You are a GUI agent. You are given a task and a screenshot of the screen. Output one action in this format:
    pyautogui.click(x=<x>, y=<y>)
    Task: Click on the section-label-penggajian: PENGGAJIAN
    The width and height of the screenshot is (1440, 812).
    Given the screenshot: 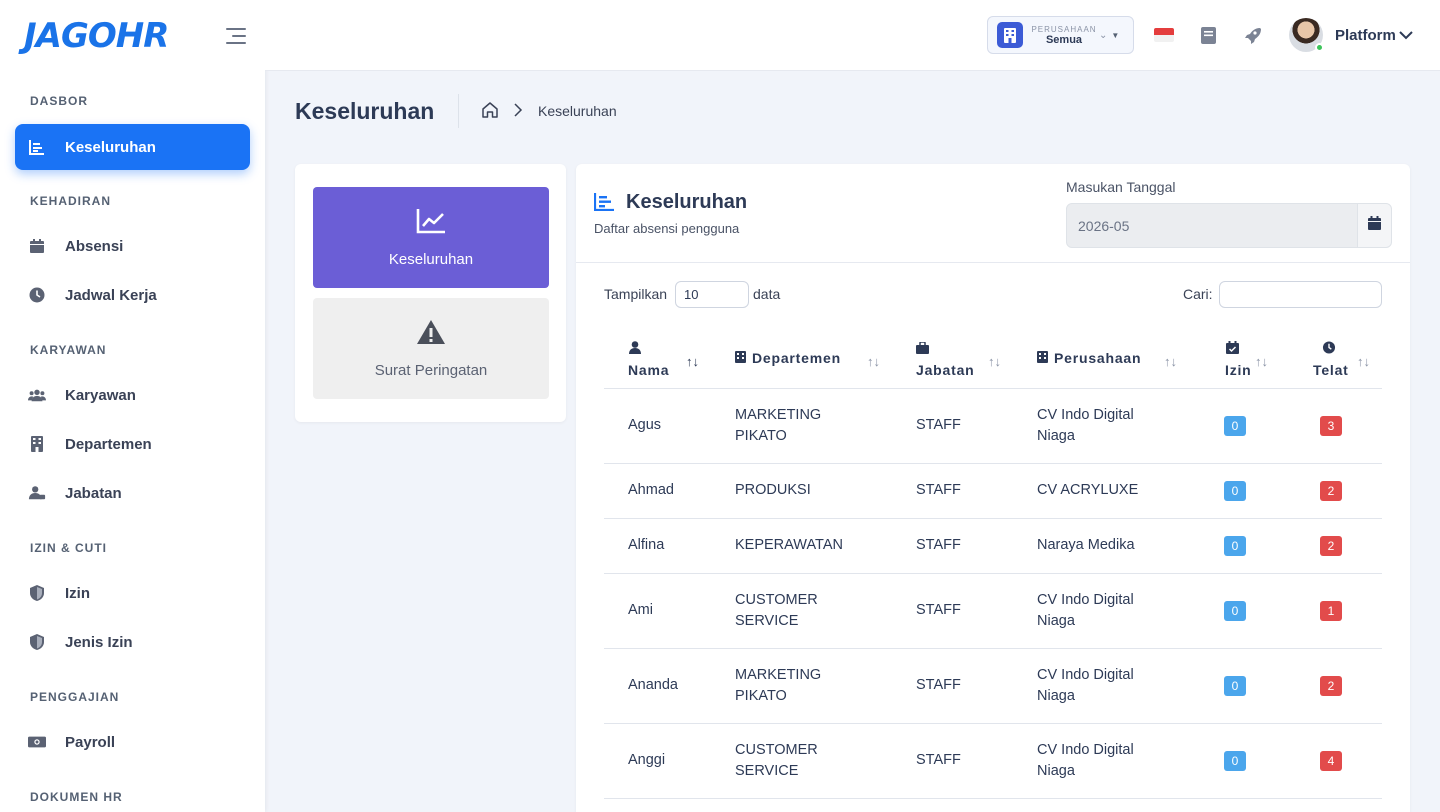 What is the action you would take?
    pyautogui.click(x=75, y=697)
    